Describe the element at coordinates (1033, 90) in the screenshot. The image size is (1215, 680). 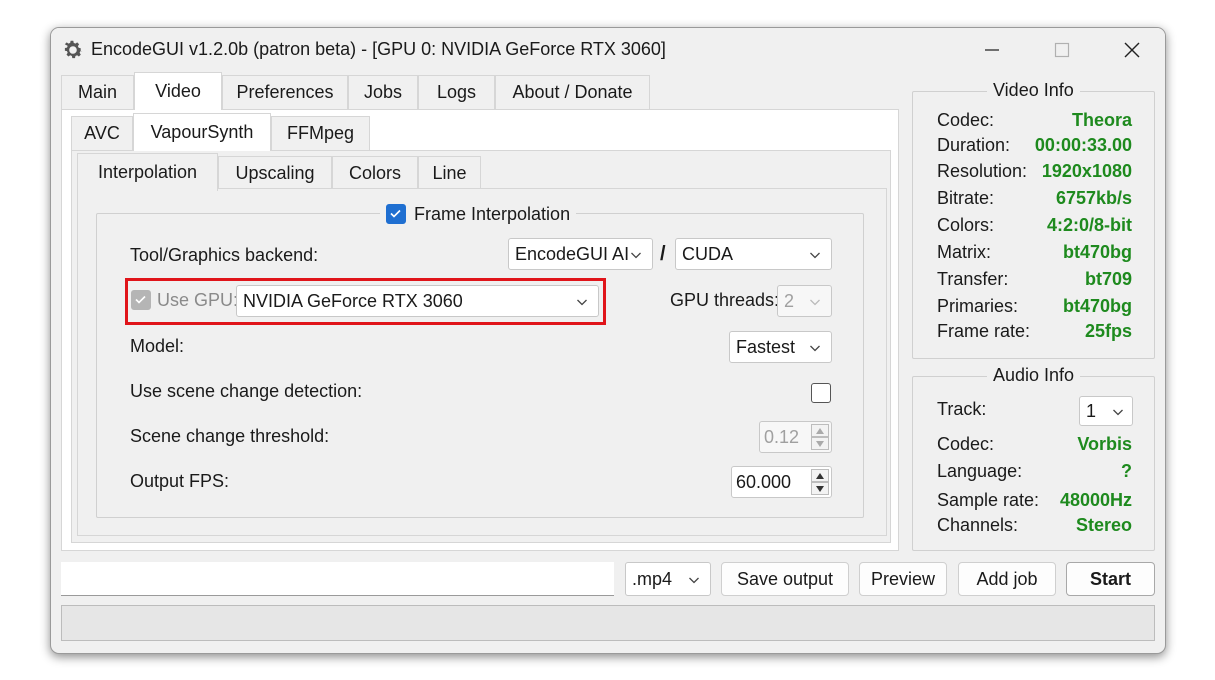
I see `video-info-title: Video Info` at that location.